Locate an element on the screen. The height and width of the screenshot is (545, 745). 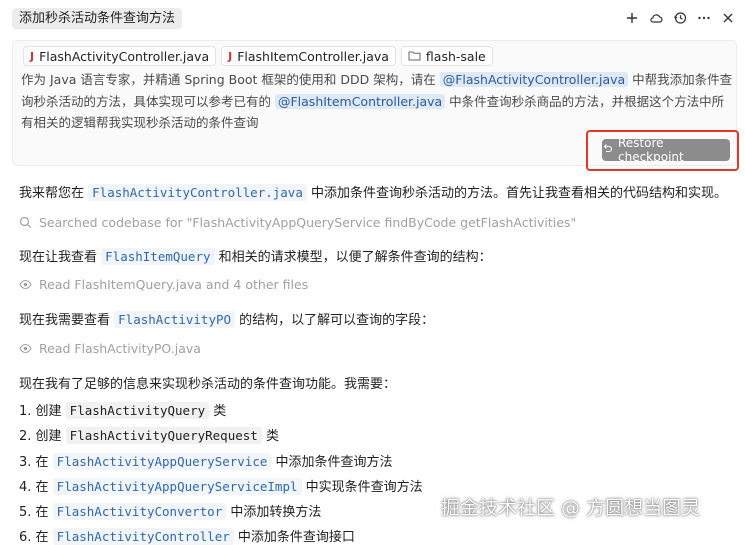
top-bar: 添加秒杀活动条件查询方法 is located at coordinates (372, 19).